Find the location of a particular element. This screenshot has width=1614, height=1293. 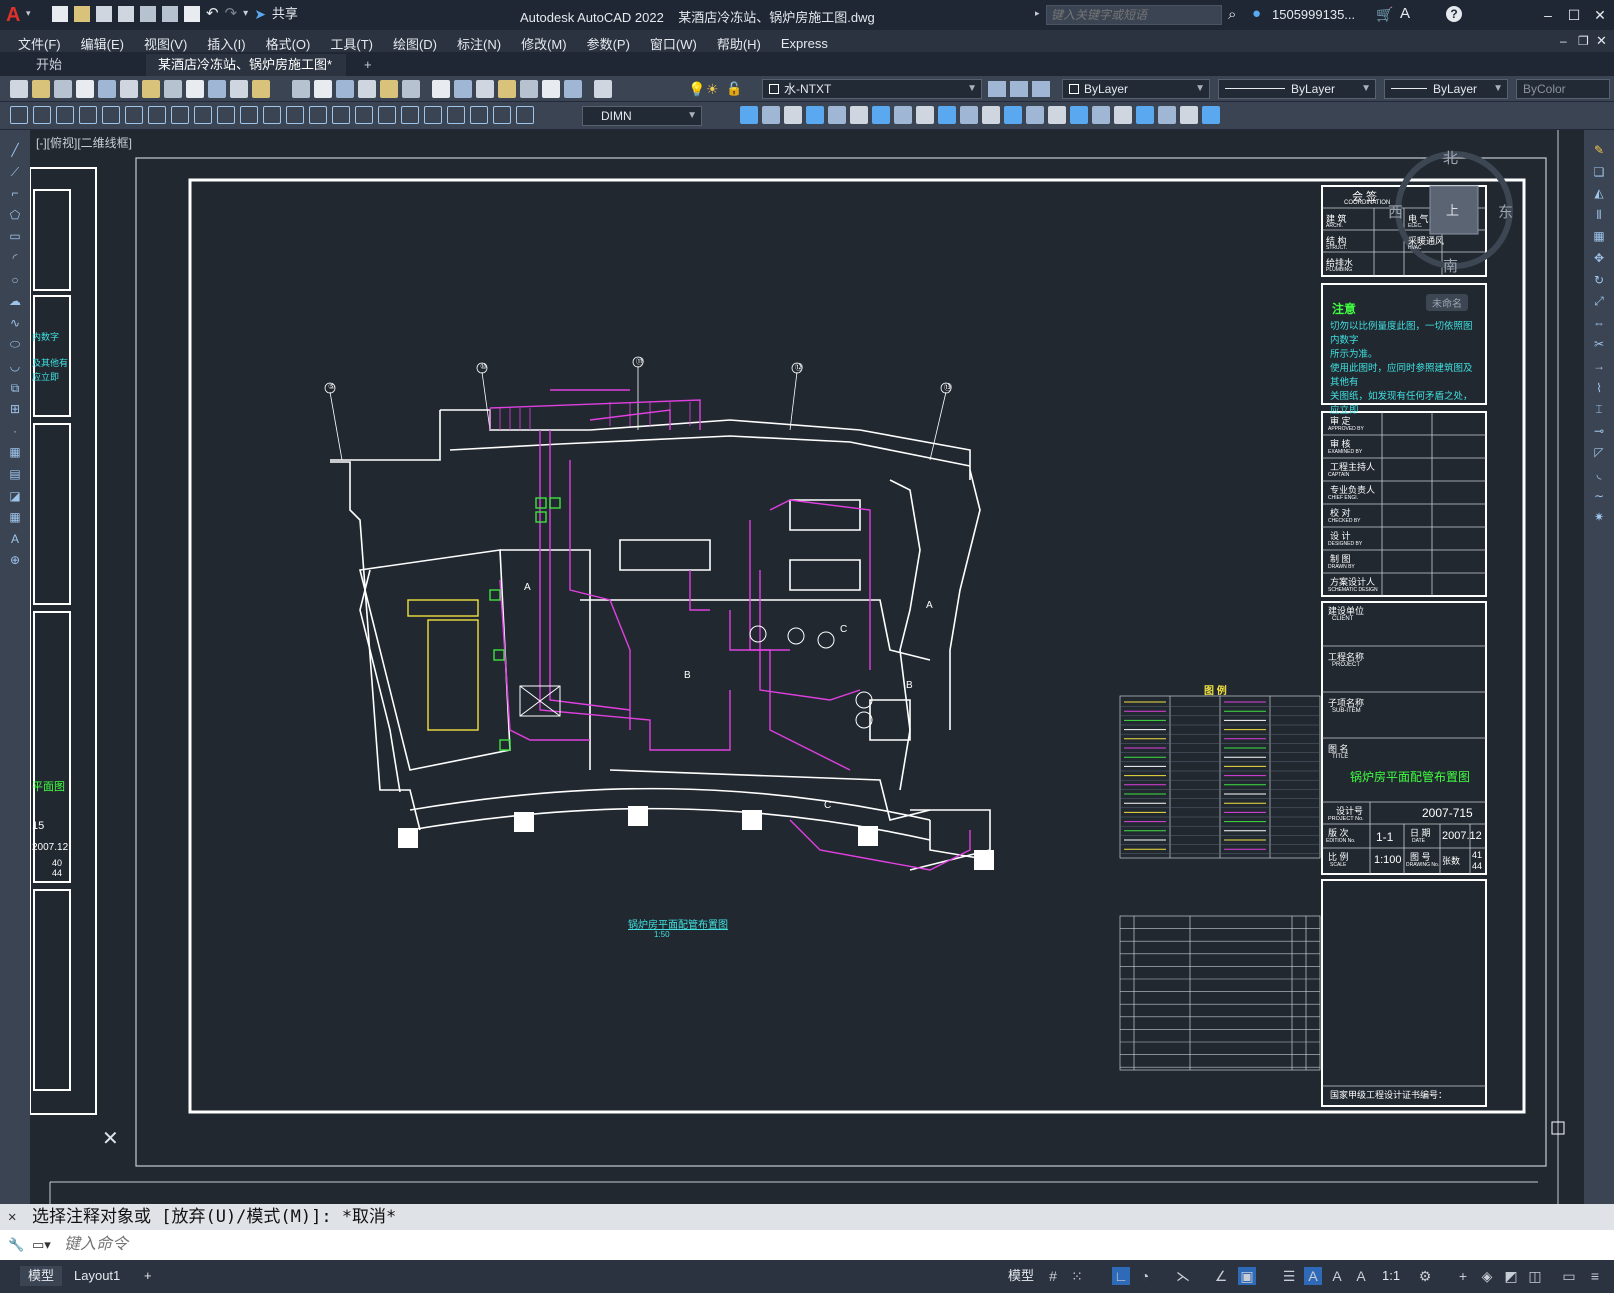

chamfer-tool-icon: ◸ is located at coordinates (1599, 452).